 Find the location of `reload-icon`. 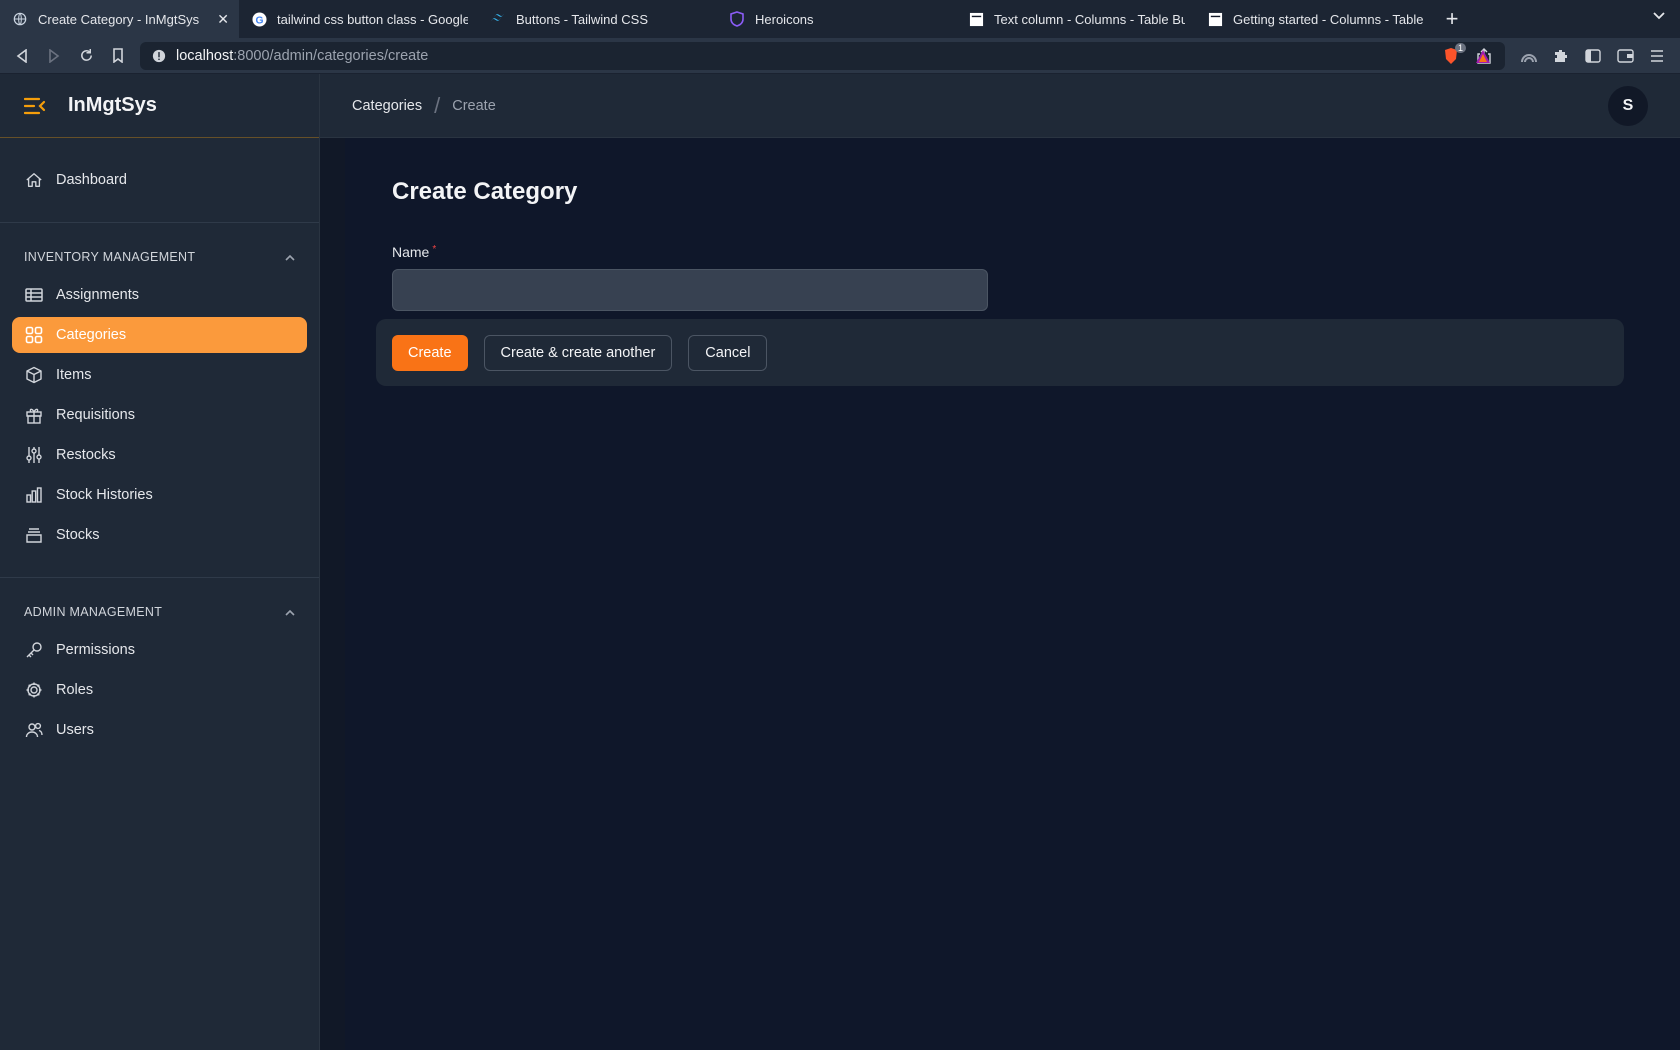

reload-icon is located at coordinates (86, 56).